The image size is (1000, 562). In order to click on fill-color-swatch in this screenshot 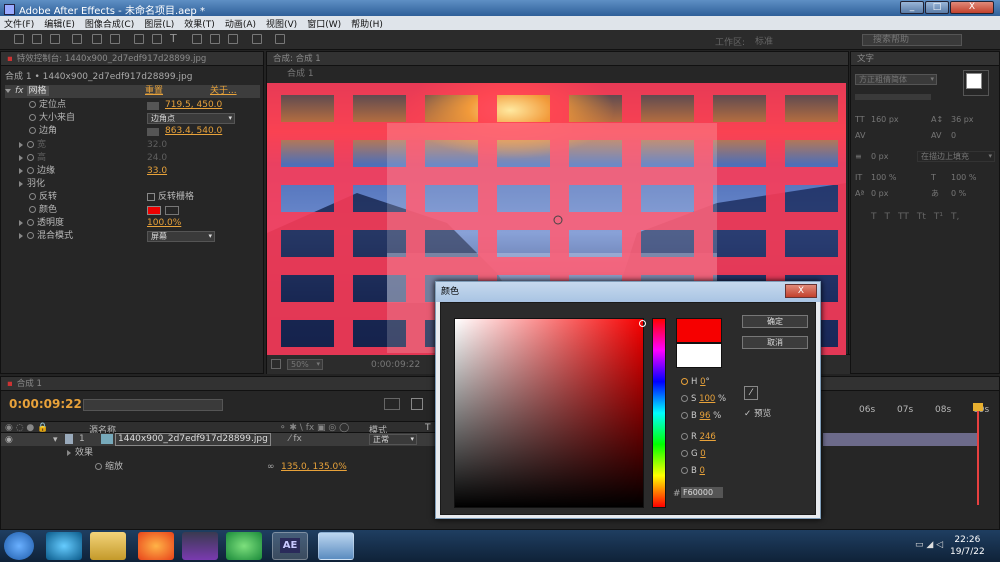, I will do `click(974, 81)`.